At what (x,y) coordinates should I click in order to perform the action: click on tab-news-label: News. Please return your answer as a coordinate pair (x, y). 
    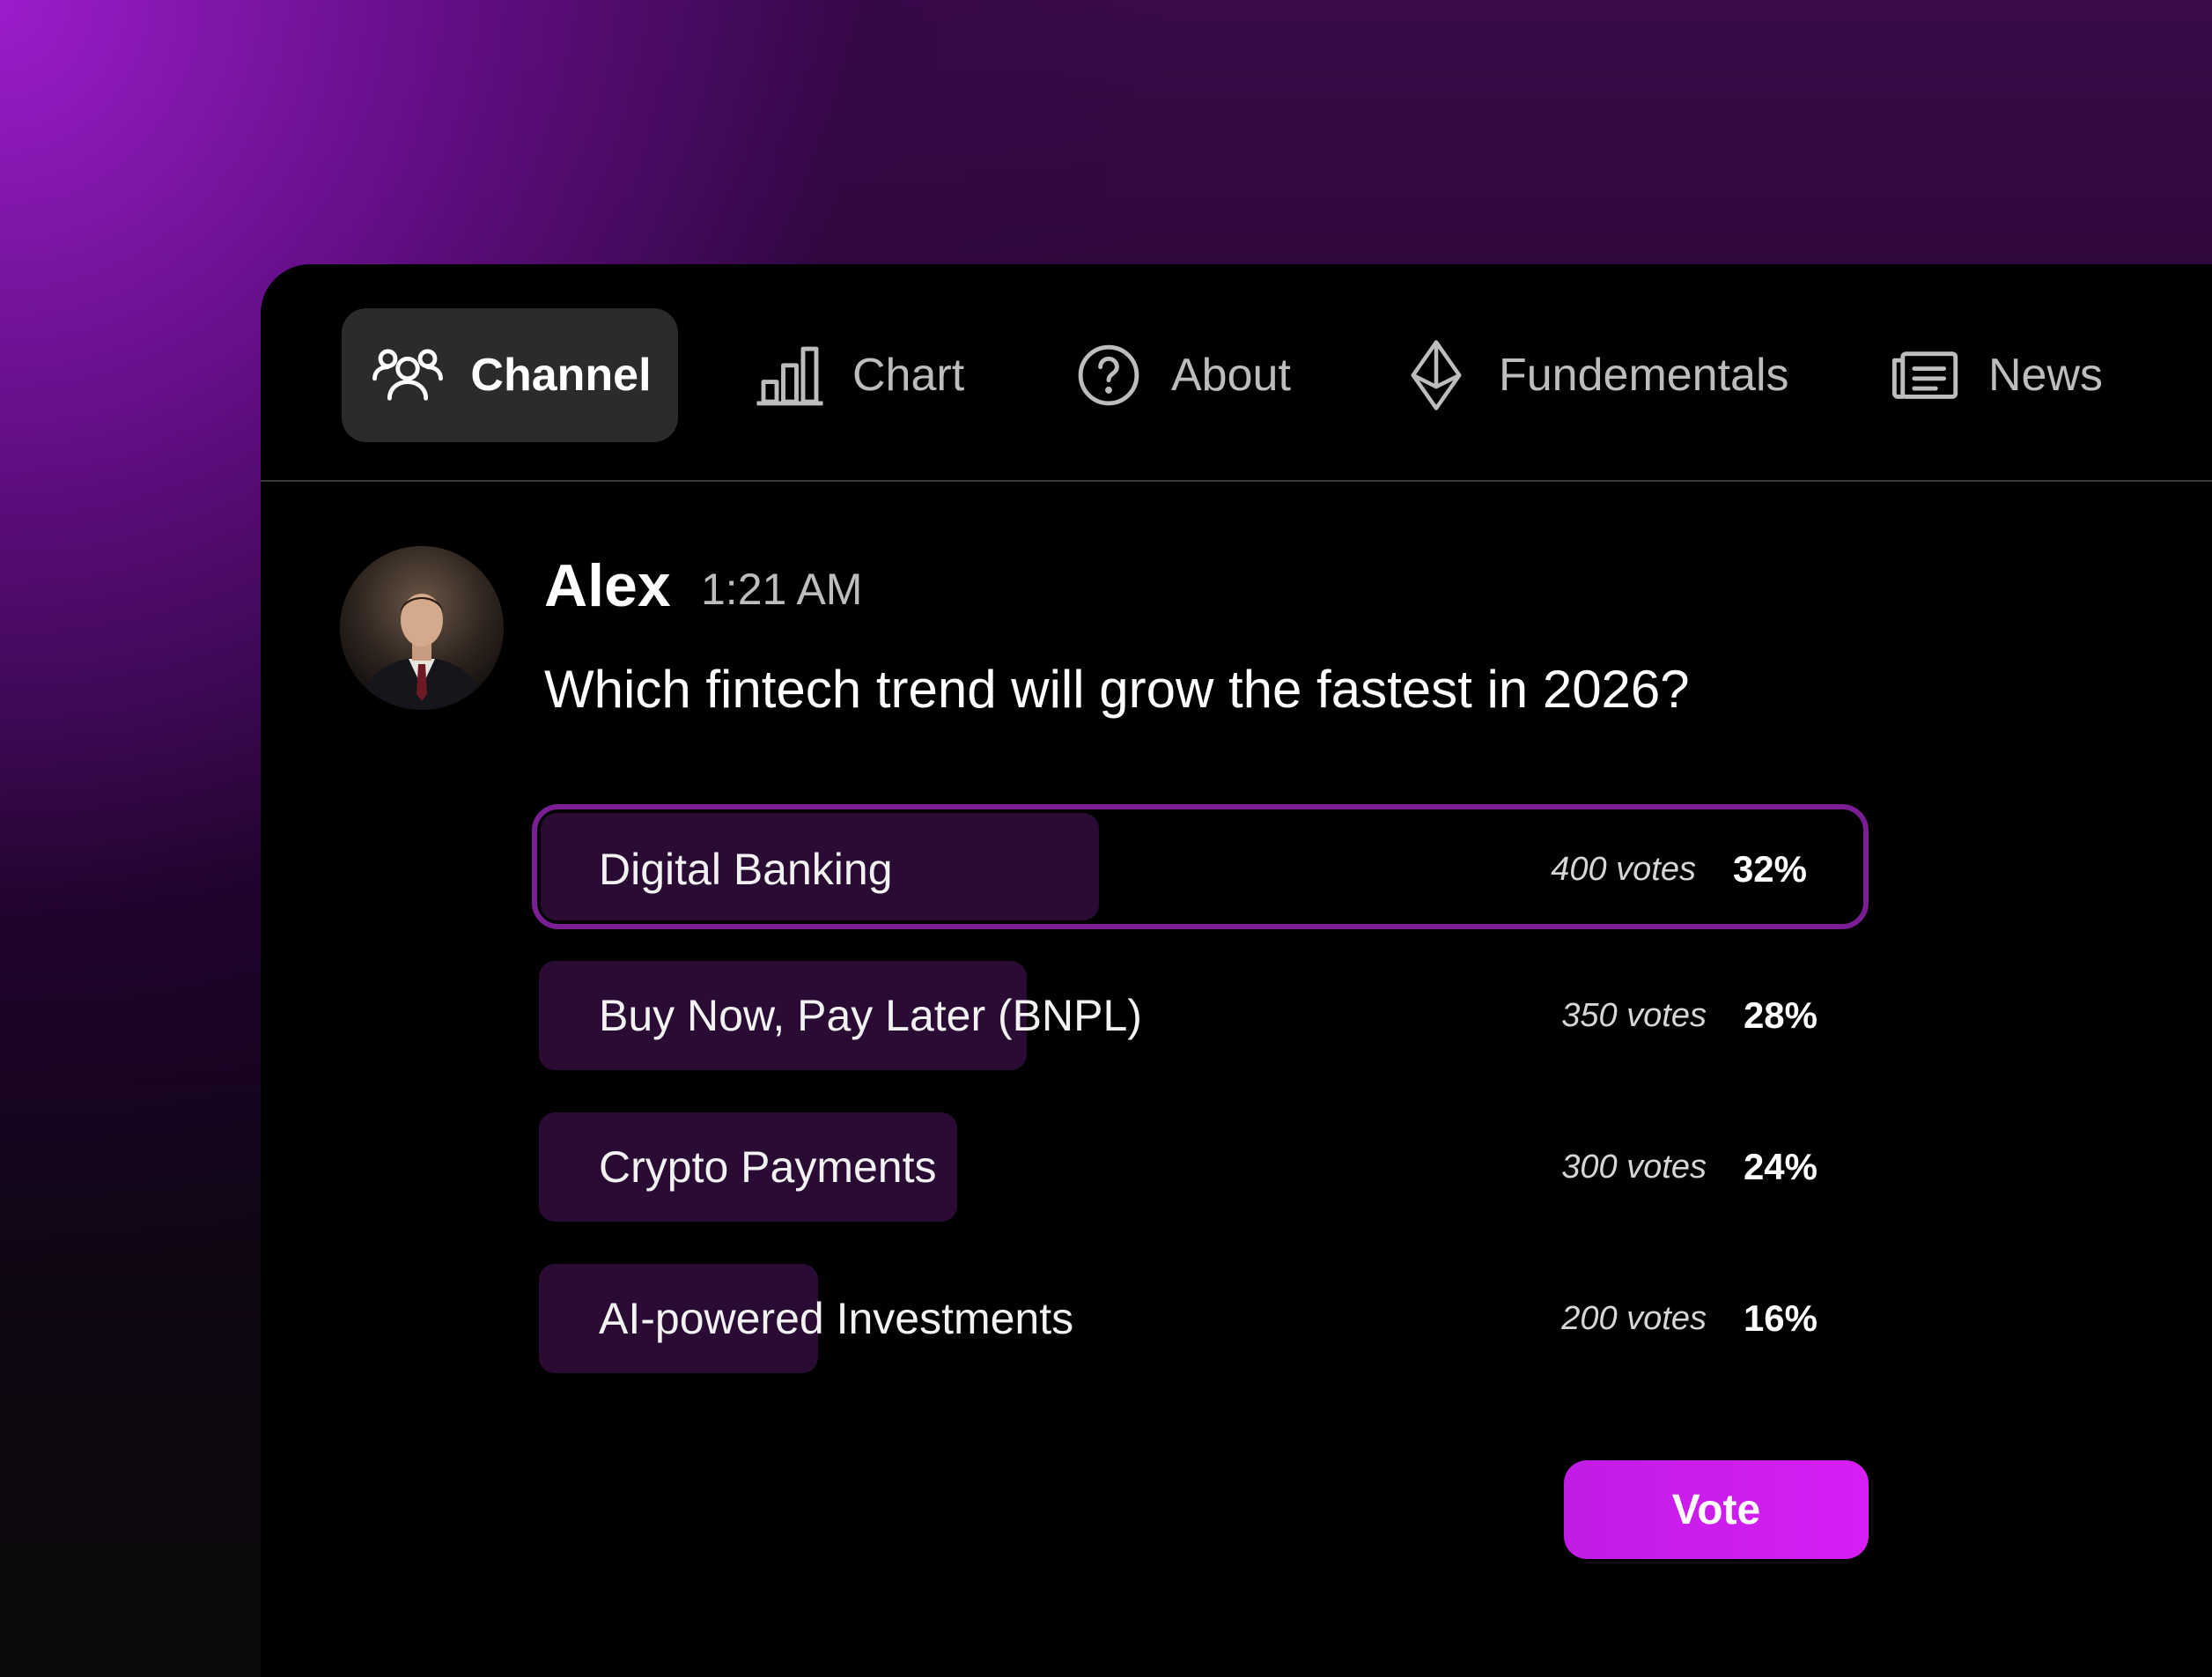
    Looking at the image, I should click on (2046, 375).